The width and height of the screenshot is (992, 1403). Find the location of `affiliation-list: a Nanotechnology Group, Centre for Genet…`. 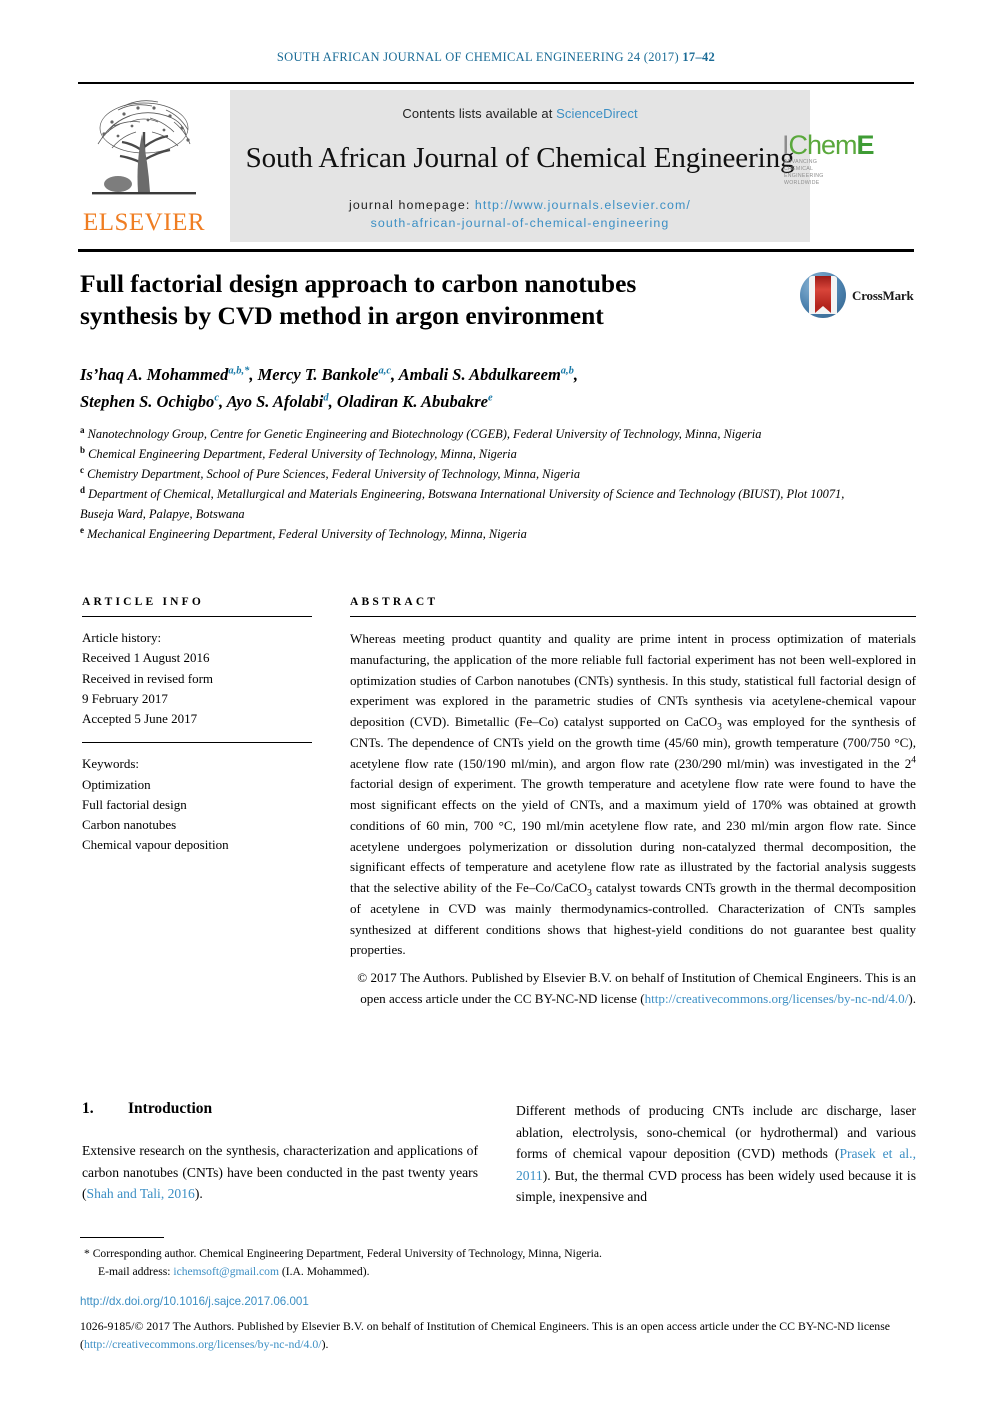

affiliation-list: a Nanotechnology Group, Centre for Genet… is located at coordinates (480, 484).